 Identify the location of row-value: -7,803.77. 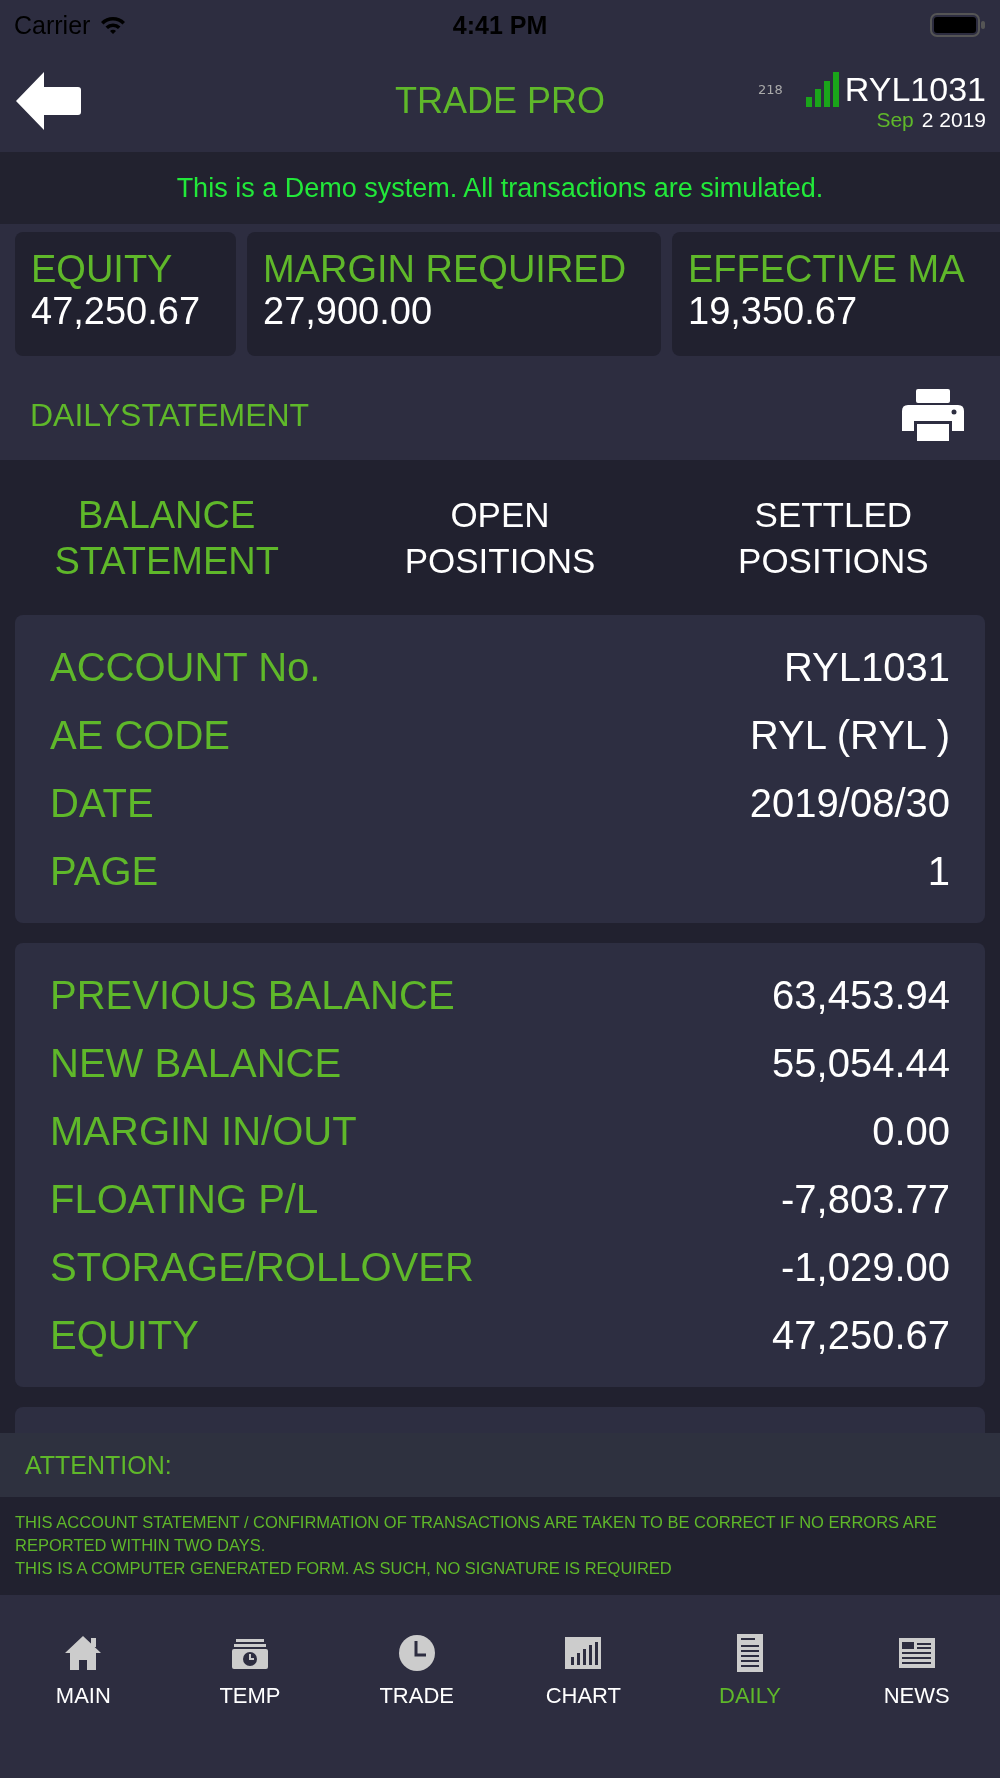
(865, 1199).